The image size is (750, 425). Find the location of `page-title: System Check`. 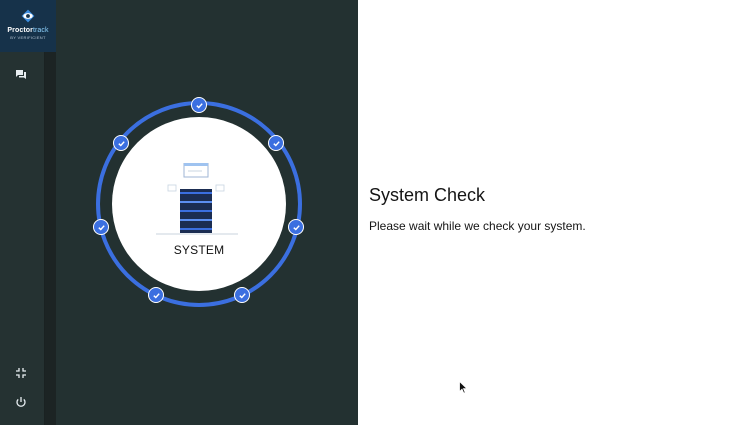

page-title: System Check is located at coordinates (427, 195).